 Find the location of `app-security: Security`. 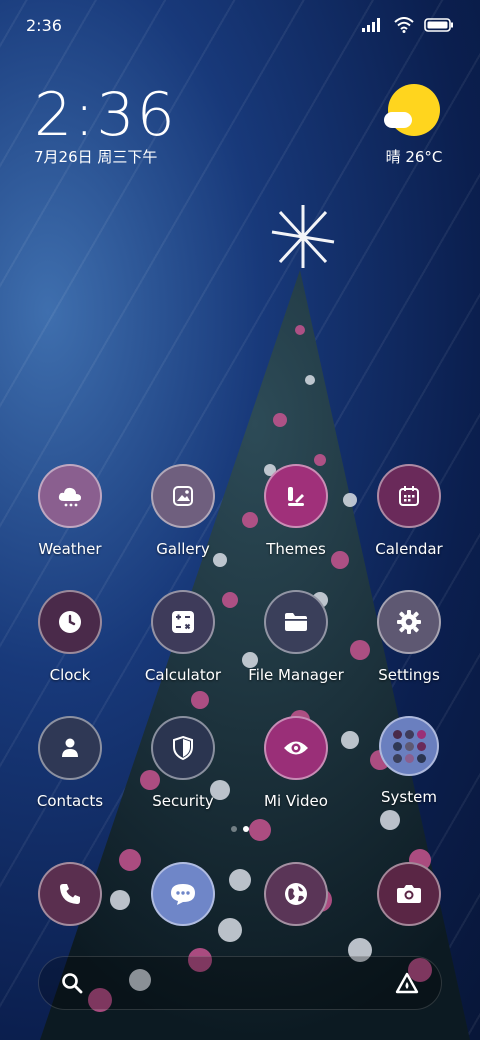

app-security: Security is located at coordinates (183, 763).